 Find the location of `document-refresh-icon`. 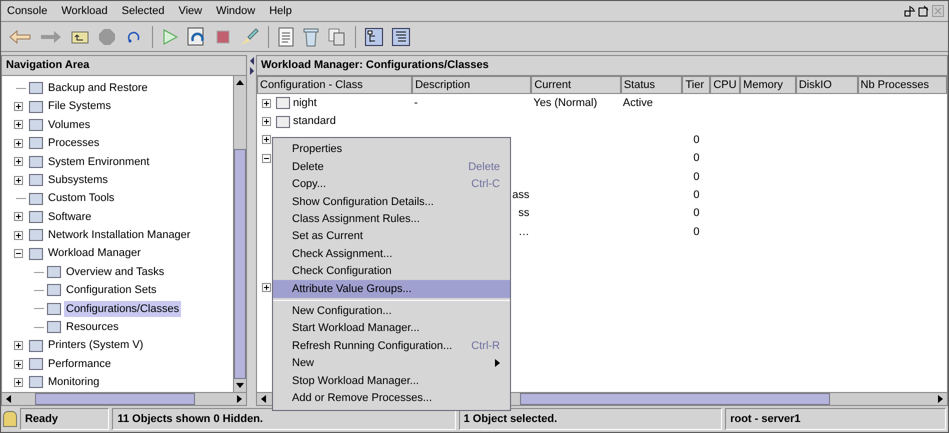

document-refresh-icon is located at coordinates (197, 36).